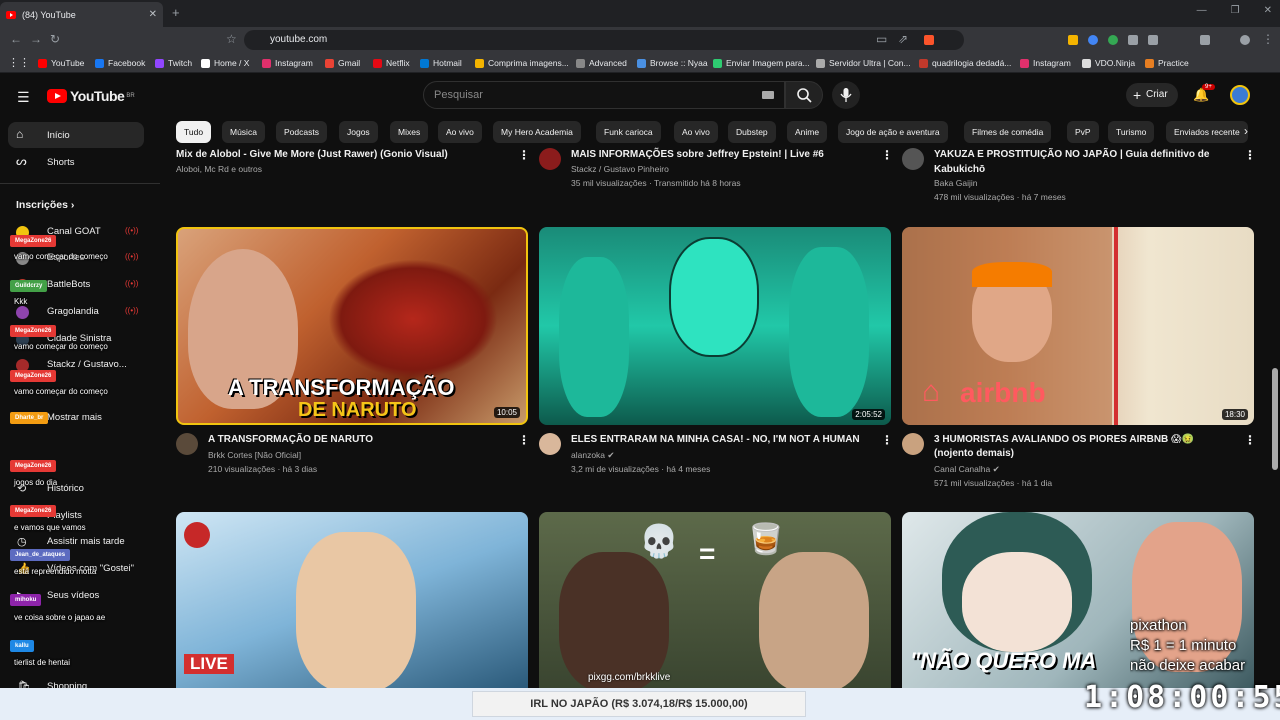  What do you see at coordinates (231, 39) in the screenshot?
I see `bookmark-star-icon: ☆` at bounding box center [231, 39].